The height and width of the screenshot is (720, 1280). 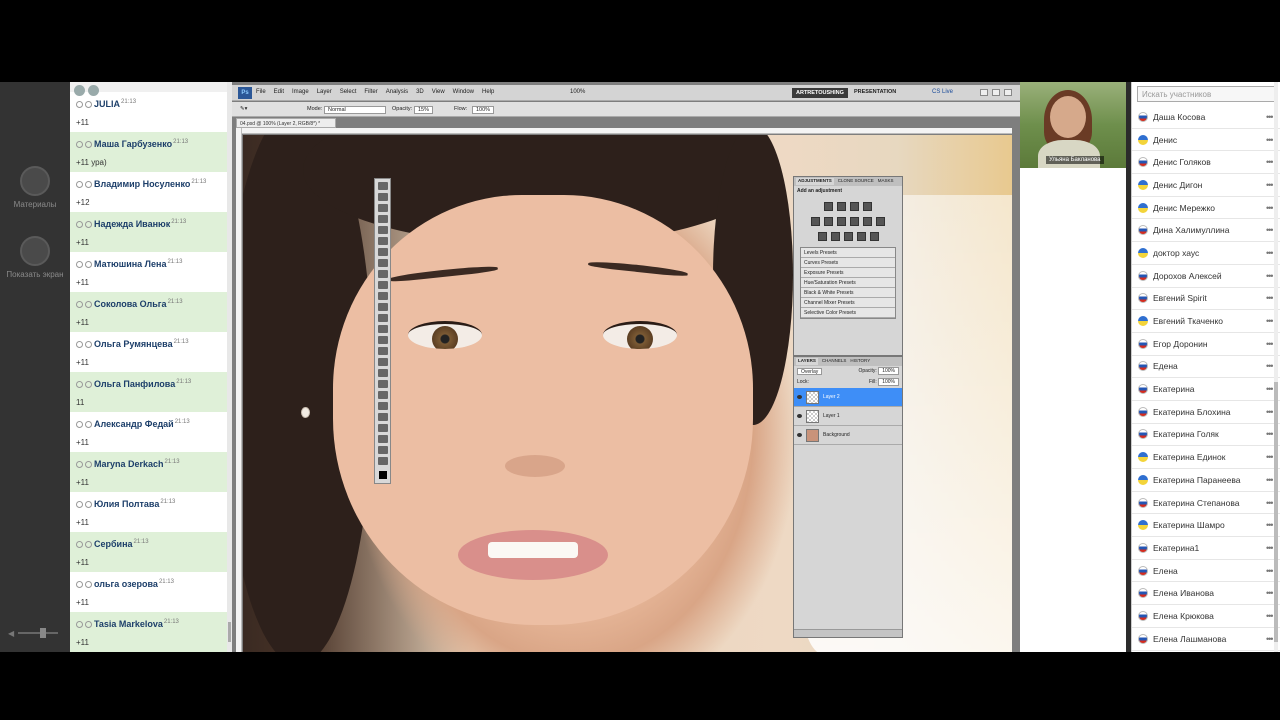 I want to click on ps-menu-item: Edit, so click(x=279, y=92).